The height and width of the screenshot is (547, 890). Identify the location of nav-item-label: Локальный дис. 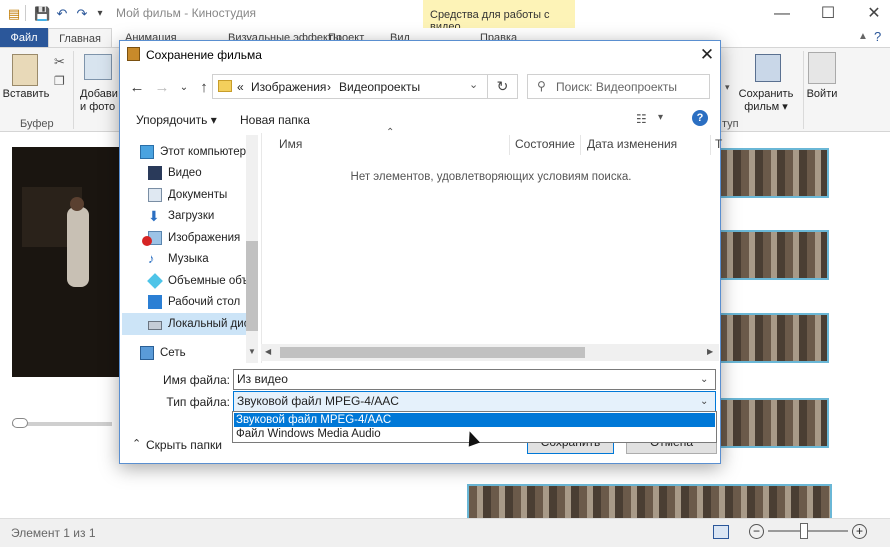
(209, 324).